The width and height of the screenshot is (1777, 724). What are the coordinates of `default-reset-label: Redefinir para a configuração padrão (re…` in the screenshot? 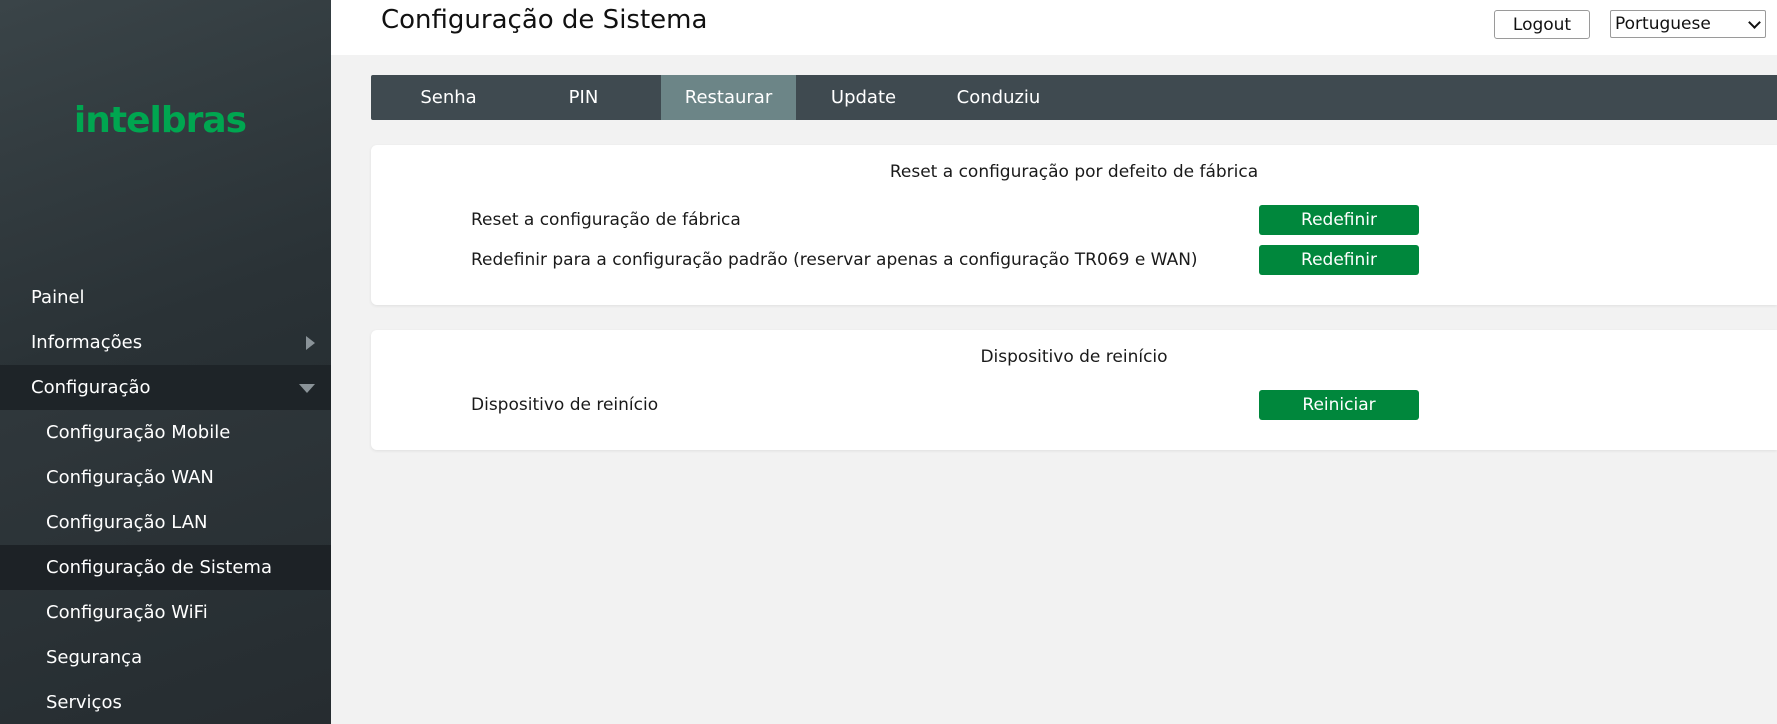 It's located at (834, 260).